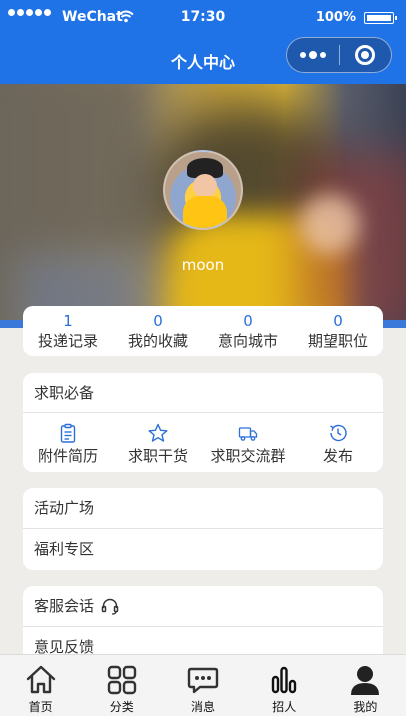  Describe the element at coordinates (203, 680) in the screenshot. I see `message-icon` at that location.